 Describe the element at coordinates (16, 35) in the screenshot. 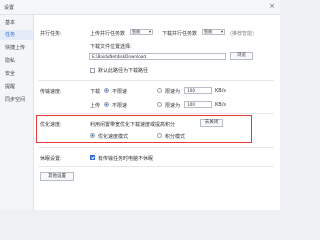

I see `sidebar-item-tasks: 任务` at that location.